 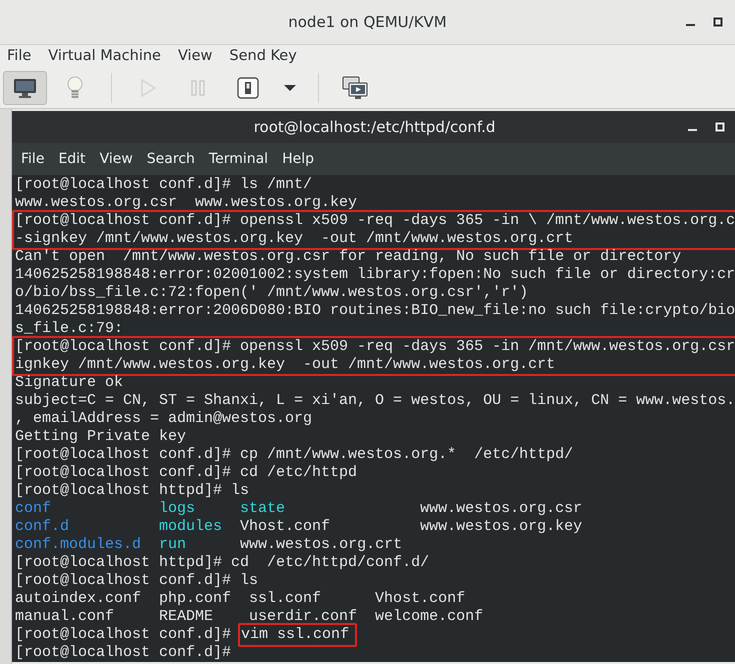 I want to click on window-title: node1 on QEMU/KVM, so click(x=367, y=22).